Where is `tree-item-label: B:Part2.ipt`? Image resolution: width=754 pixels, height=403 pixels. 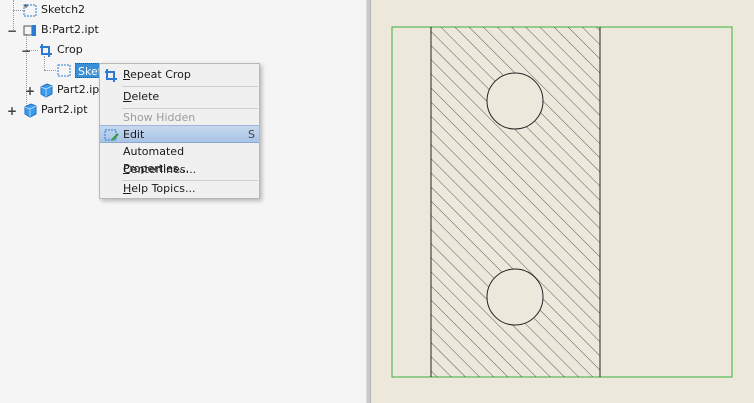
tree-item-label: B:Part2.ipt is located at coordinates (70, 29).